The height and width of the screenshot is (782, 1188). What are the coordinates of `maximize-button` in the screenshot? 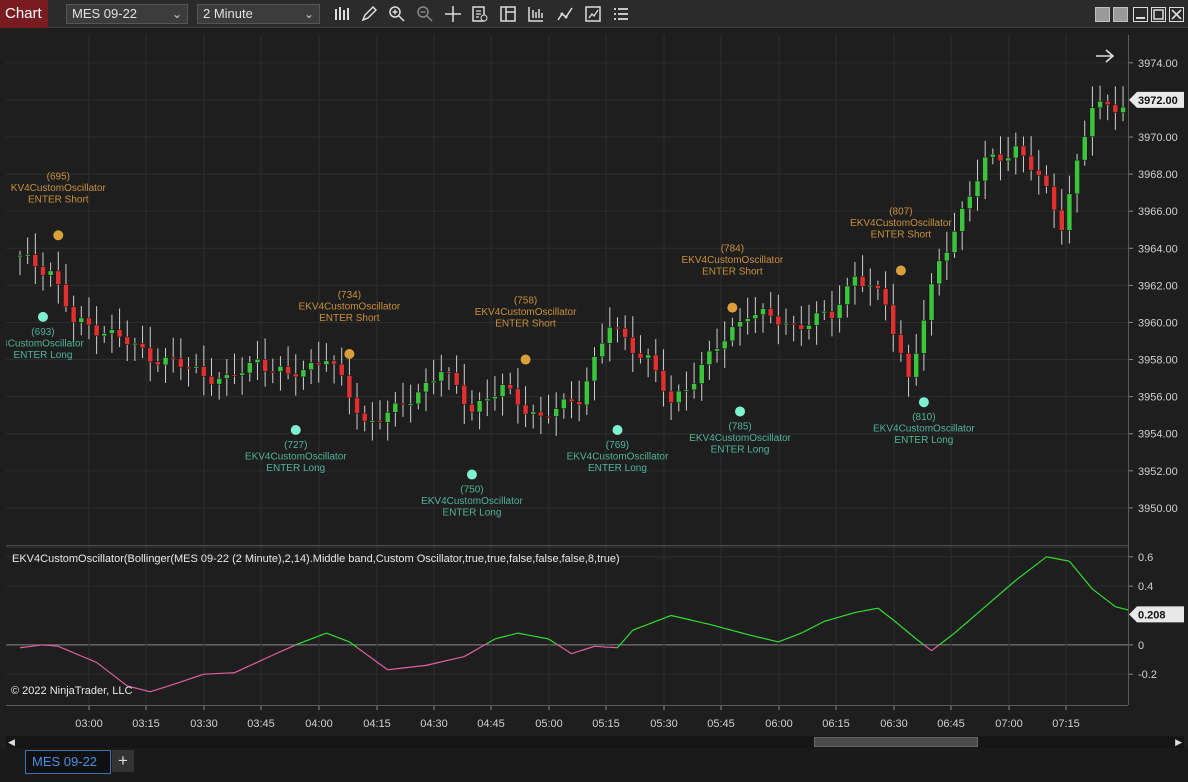 It's located at (1158, 14).